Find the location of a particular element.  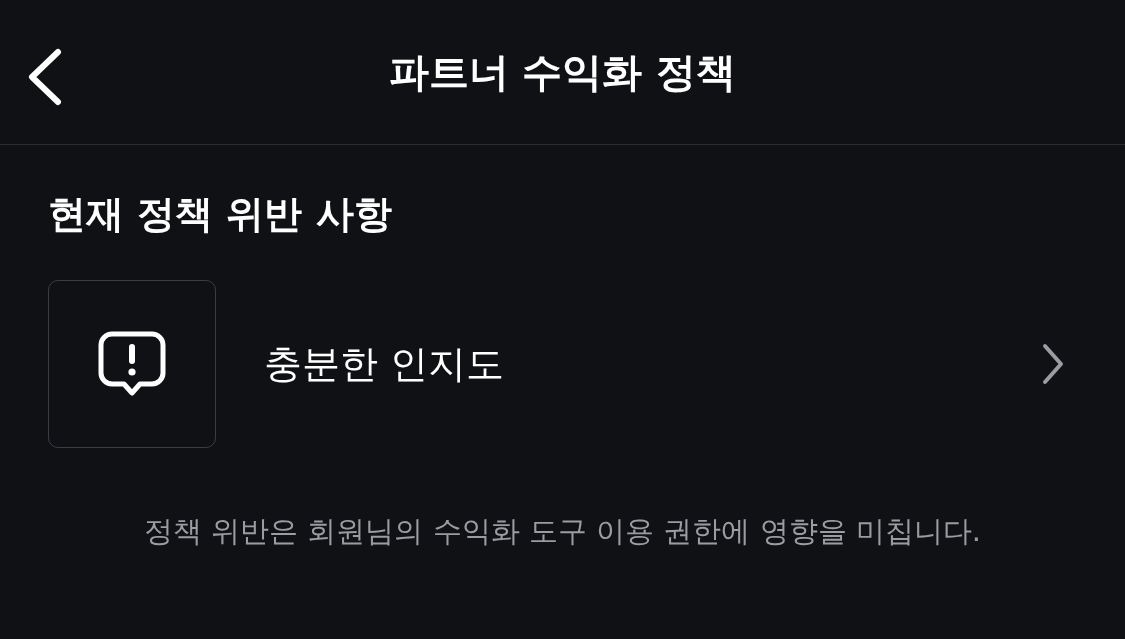

item-label: 충분한 인지도 is located at coordinates (385, 364).